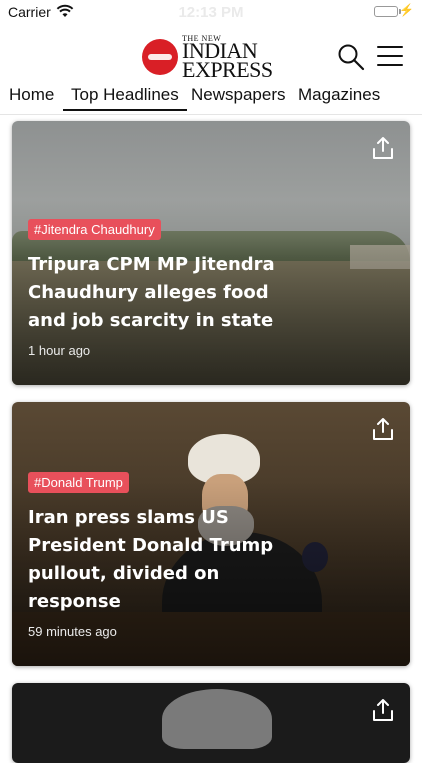  Describe the element at coordinates (74, 601) in the screenshot. I see `headline-line: response` at that location.